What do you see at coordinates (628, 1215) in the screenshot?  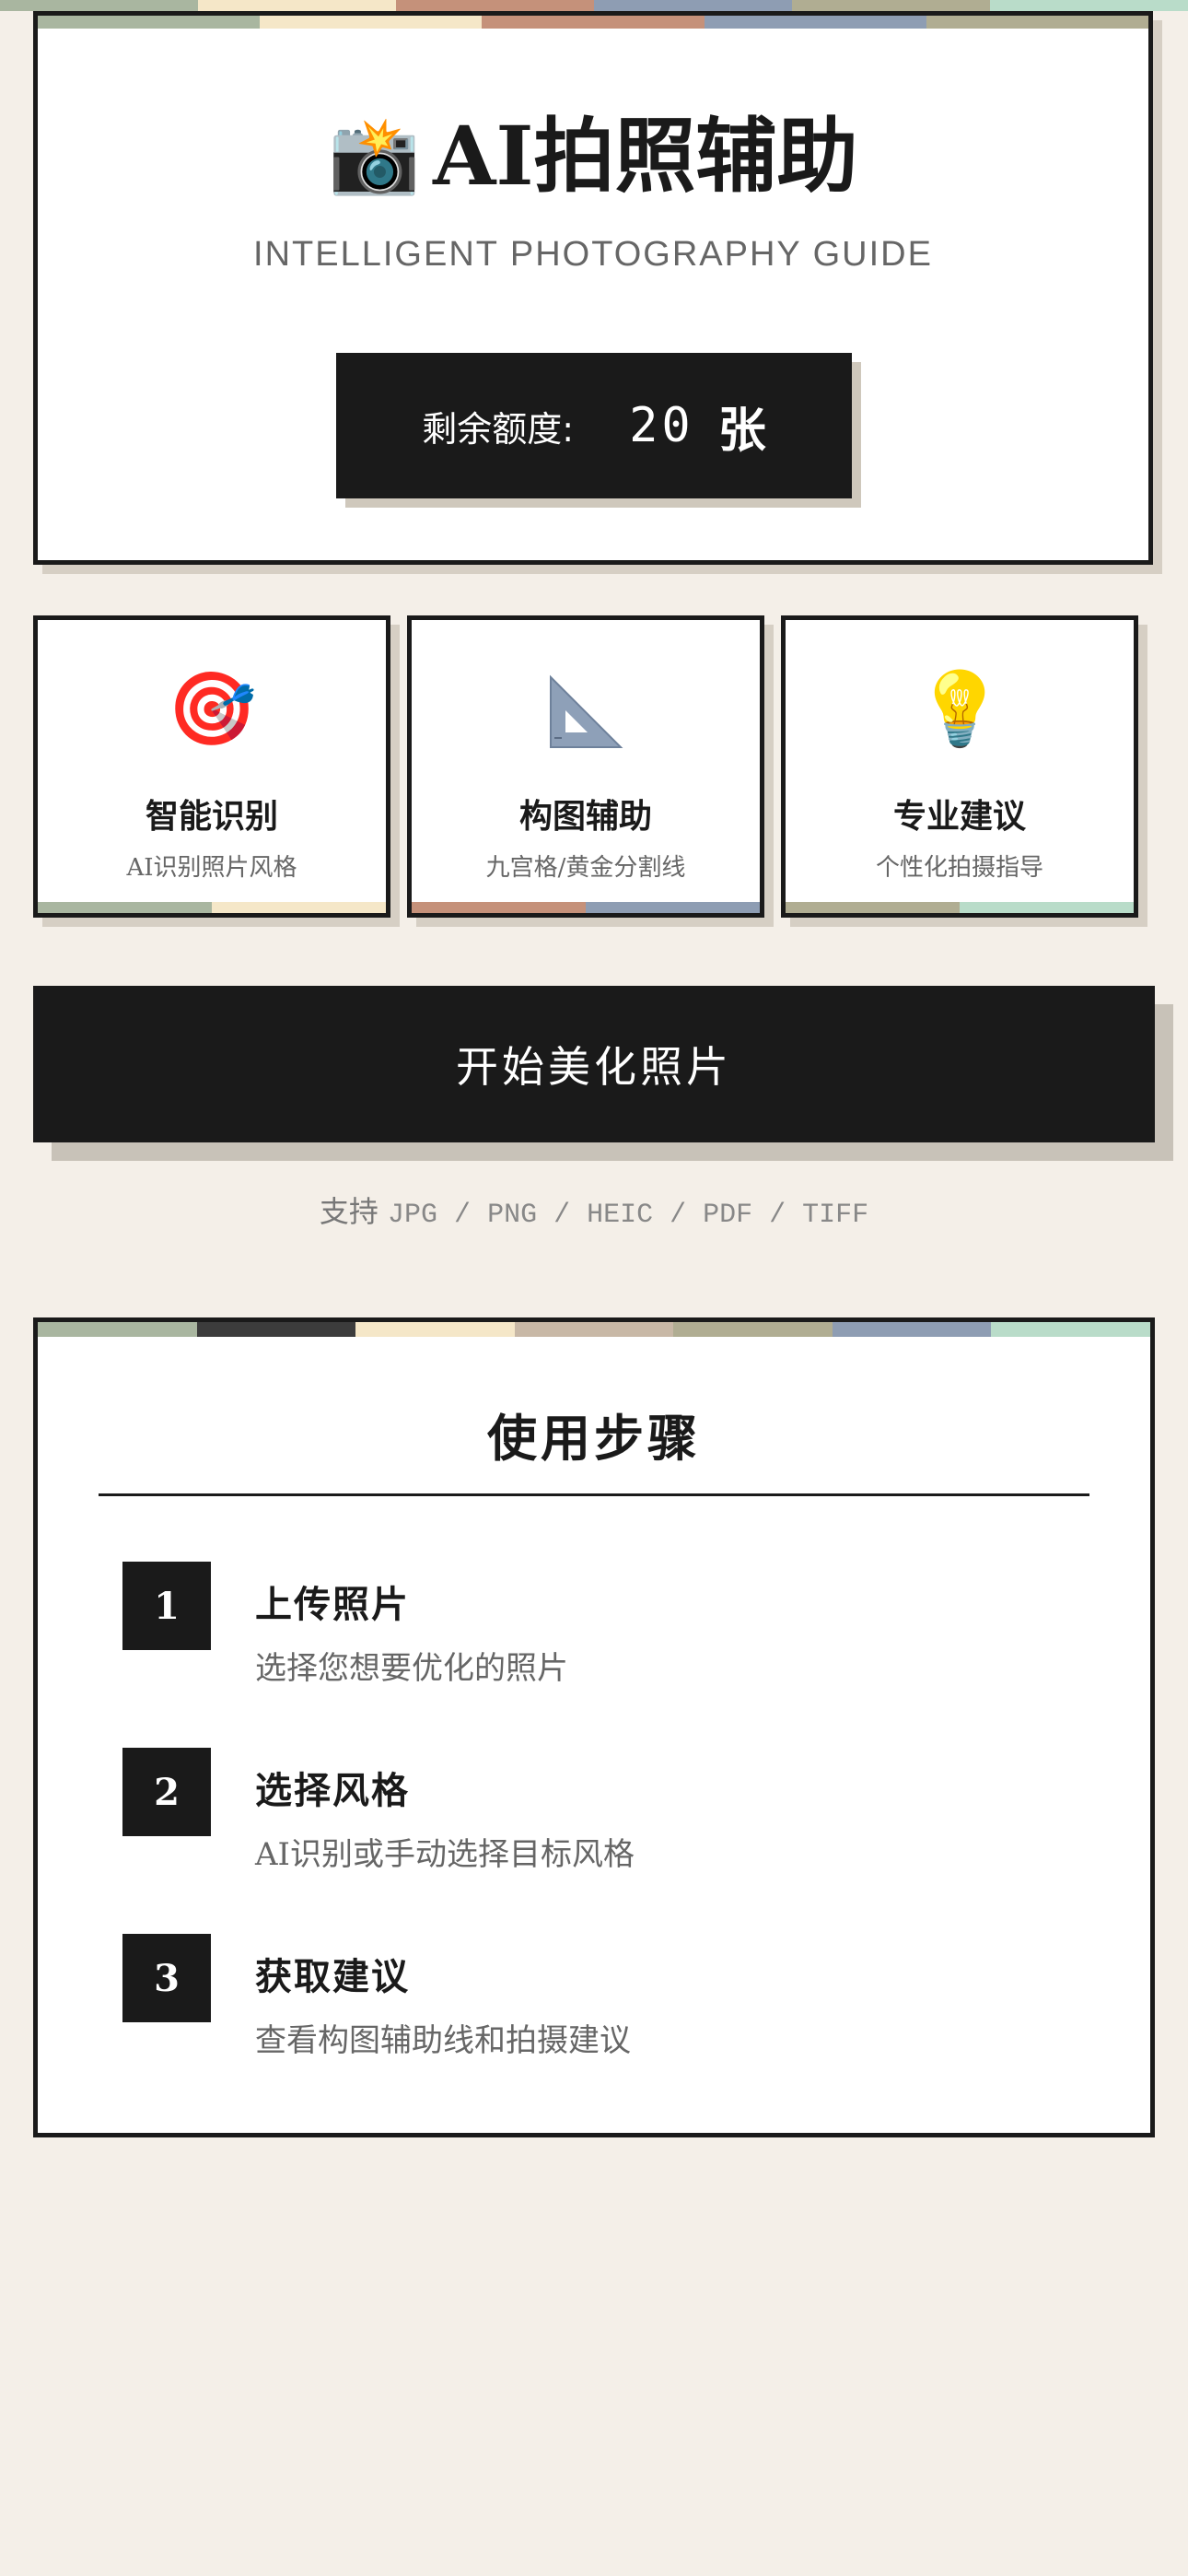 I see `format-list: JPG / PNG / HEIC / PDF / TIFF` at bounding box center [628, 1215].